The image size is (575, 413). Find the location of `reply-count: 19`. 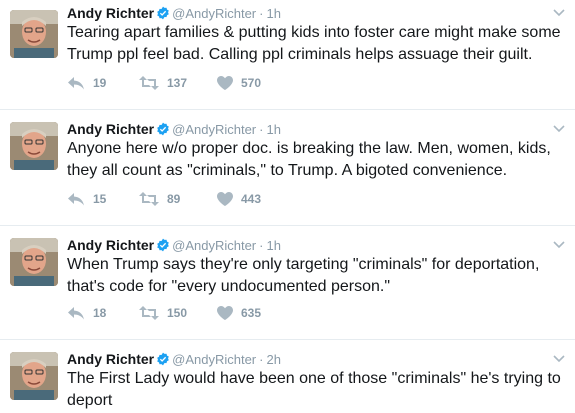

reply-count: 19 is located at coordinates (100, 83).